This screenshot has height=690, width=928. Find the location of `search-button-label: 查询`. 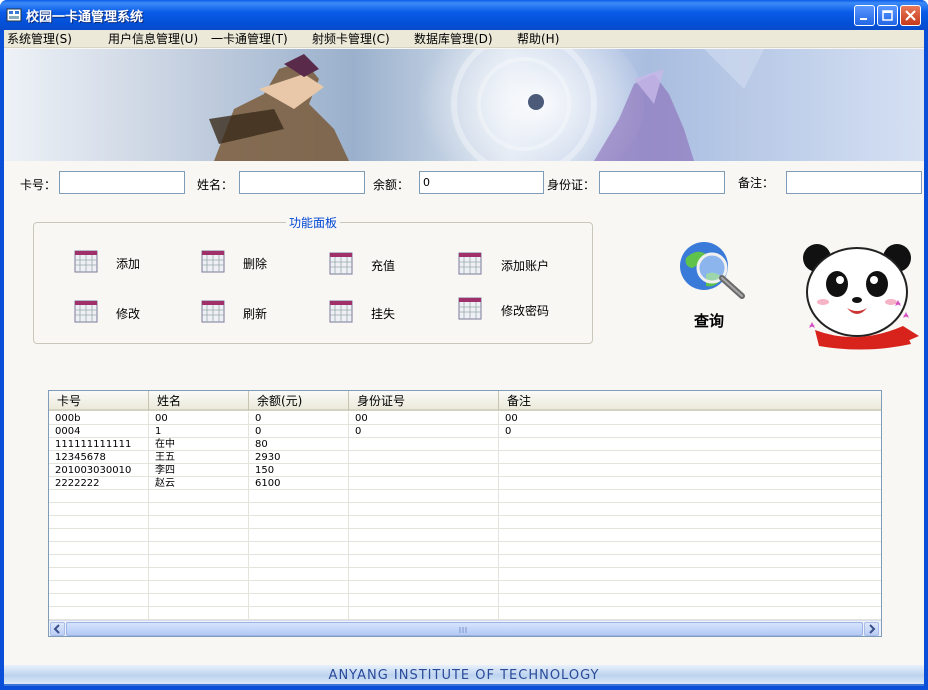

search-button-label: 查询 is located at coordinates (709, 321).